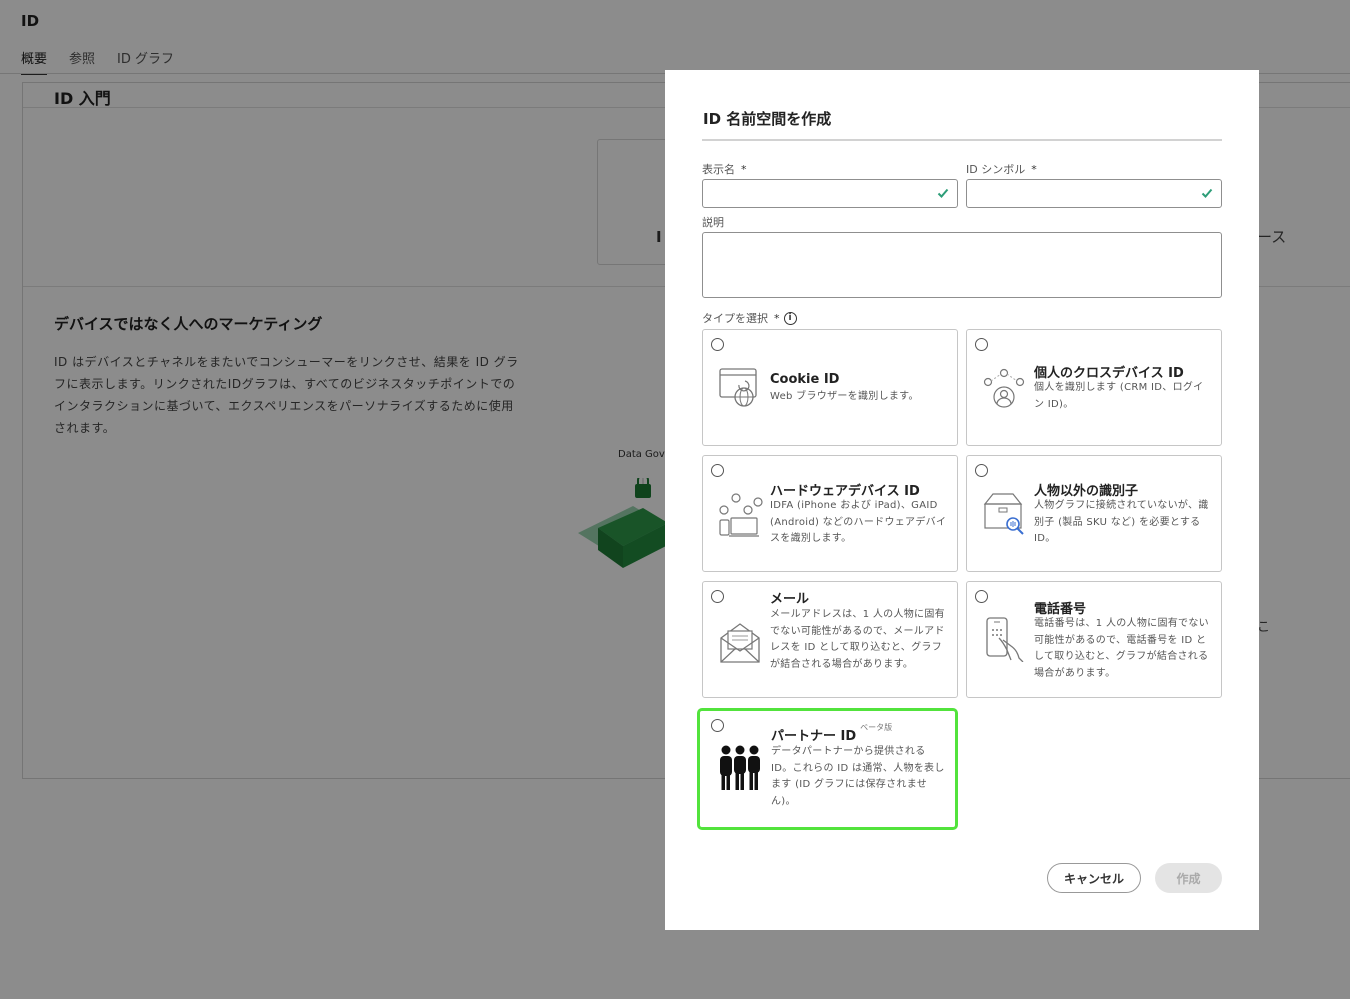 This screenshot has width=1350, height=999. I want to click on cancel-button: キャンセル, so click(1094, 878).